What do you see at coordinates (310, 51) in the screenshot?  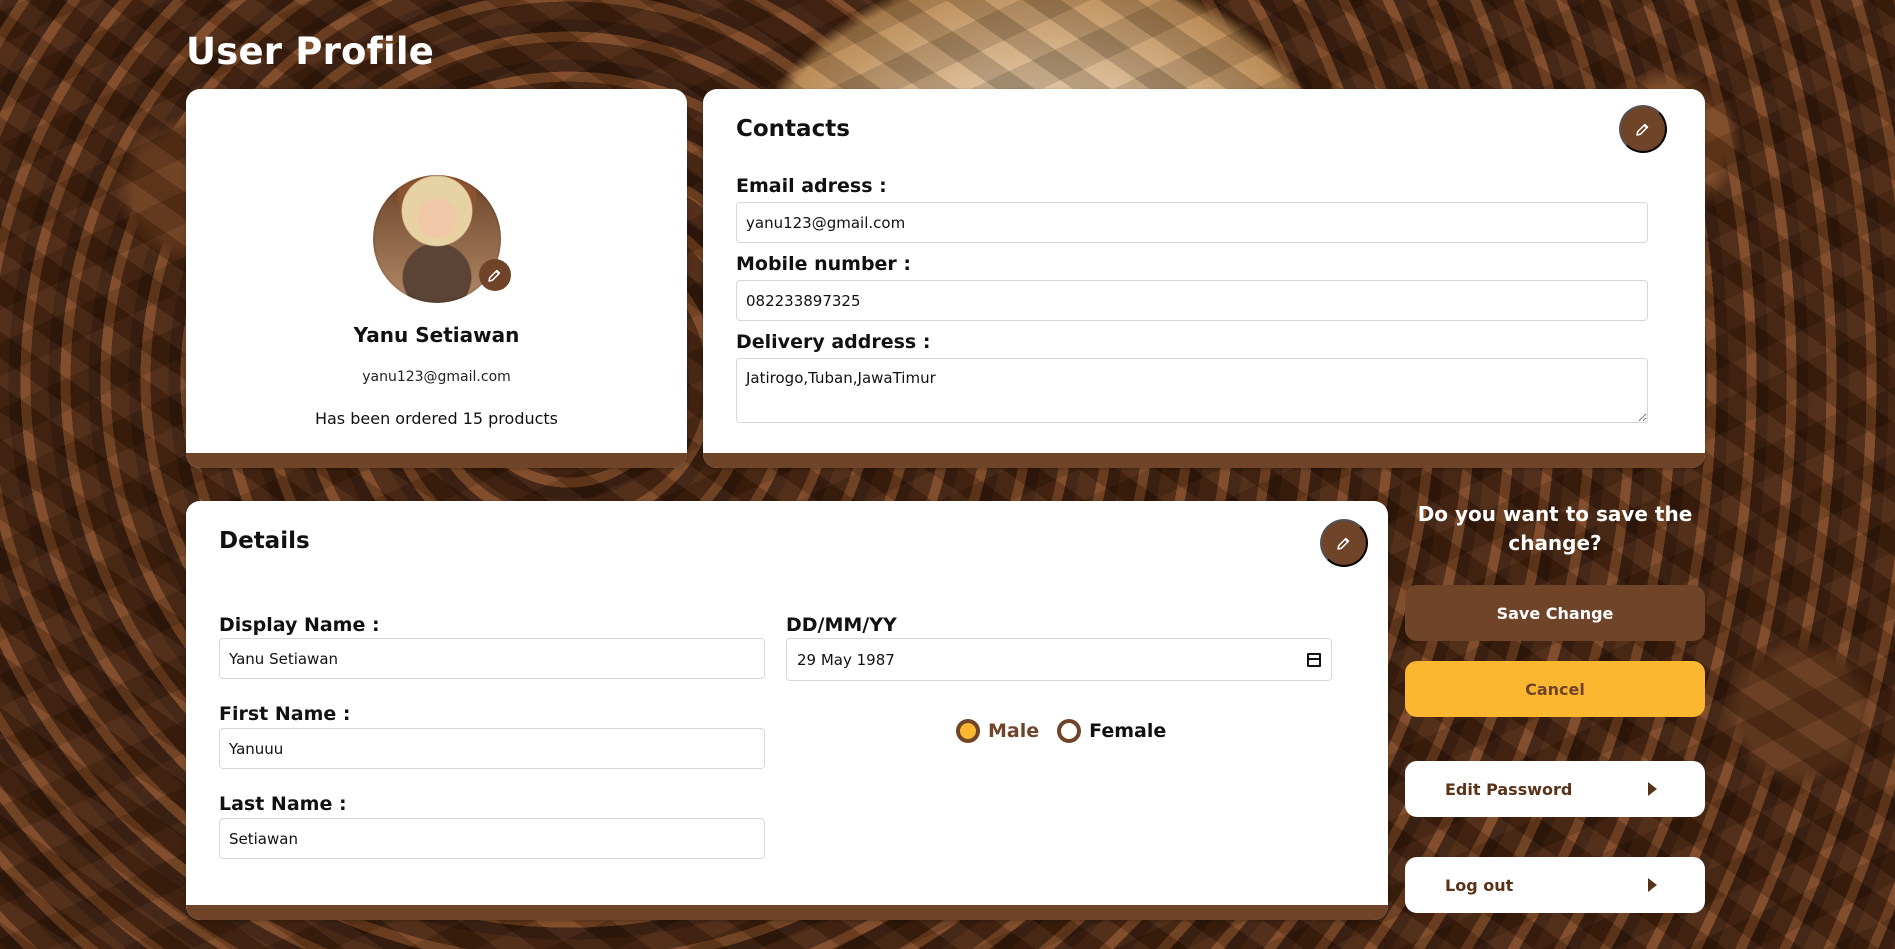 I see `page-title: User Profile` at bounding box center [310, 51].